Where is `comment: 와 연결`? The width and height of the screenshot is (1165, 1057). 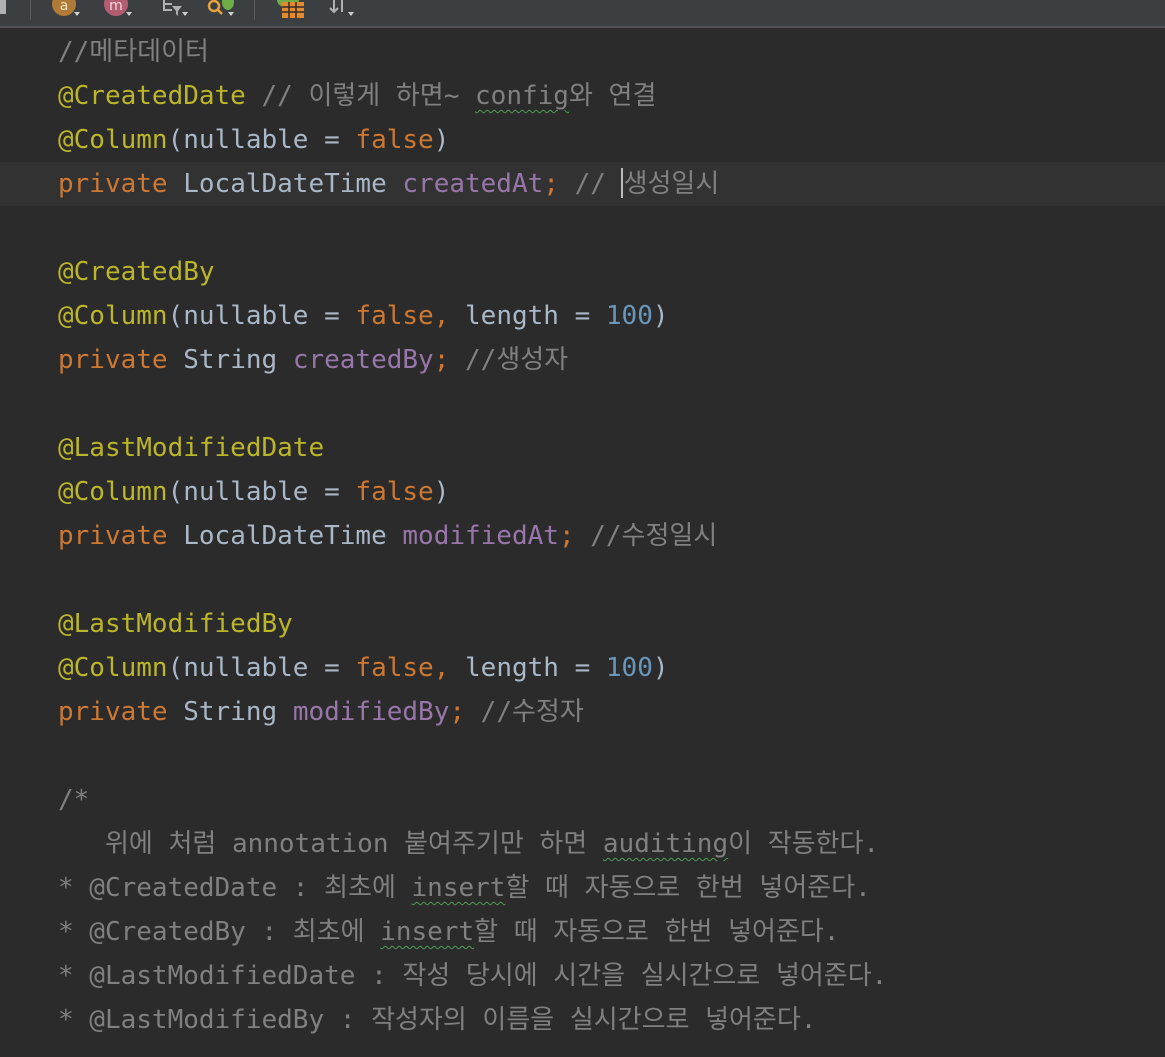 comment: 와 연결 is located at coordinates (612, 96).